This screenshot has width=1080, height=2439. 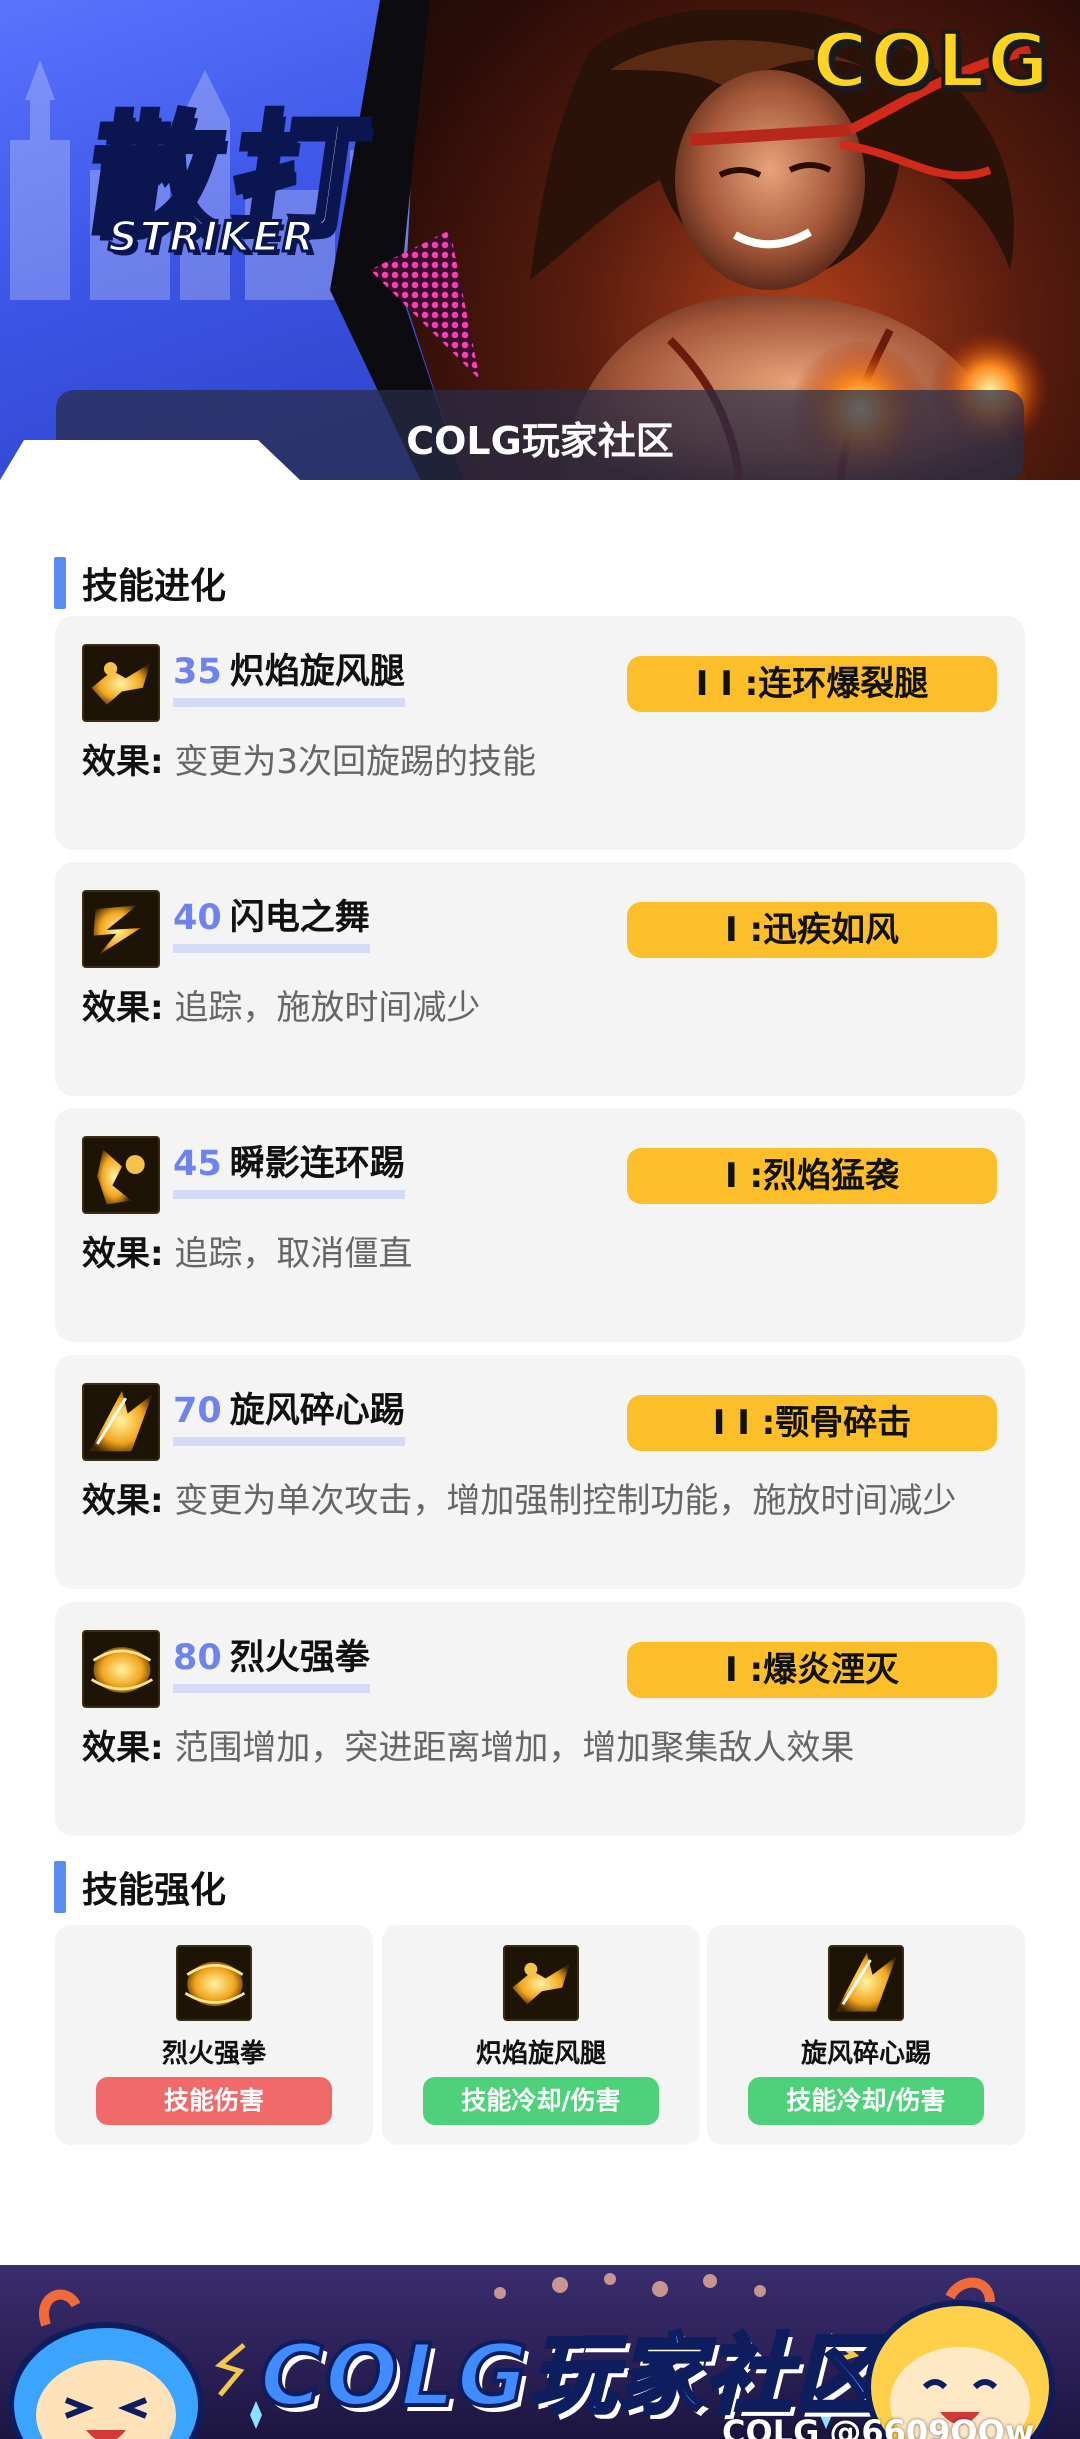 I want to click on skill-level: 80, so click(x=197, y=1658).